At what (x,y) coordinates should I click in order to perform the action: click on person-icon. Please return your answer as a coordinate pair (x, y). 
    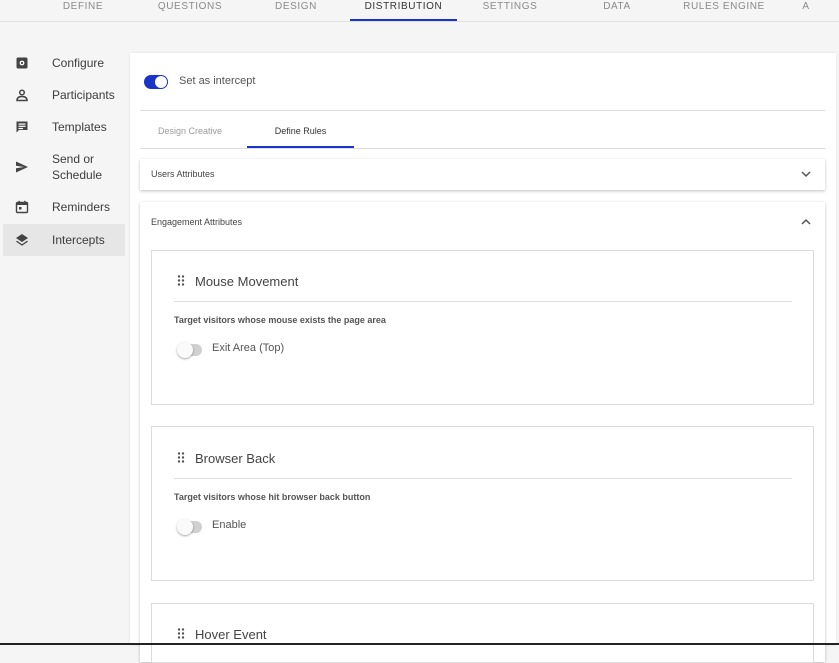
    Looking at the image, I should click on (22, 95).